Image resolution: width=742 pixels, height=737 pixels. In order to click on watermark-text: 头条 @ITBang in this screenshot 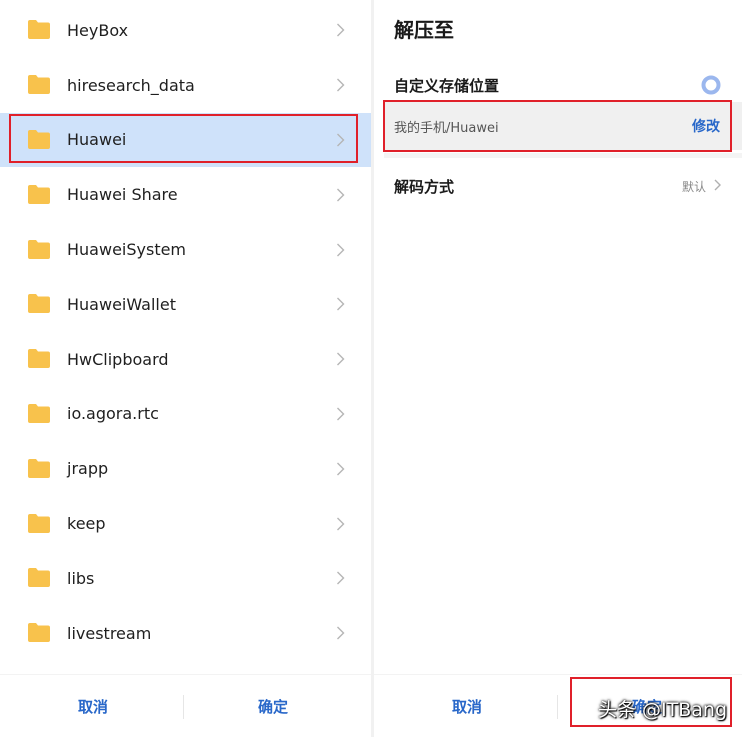, I will do `click(663, 710)`.